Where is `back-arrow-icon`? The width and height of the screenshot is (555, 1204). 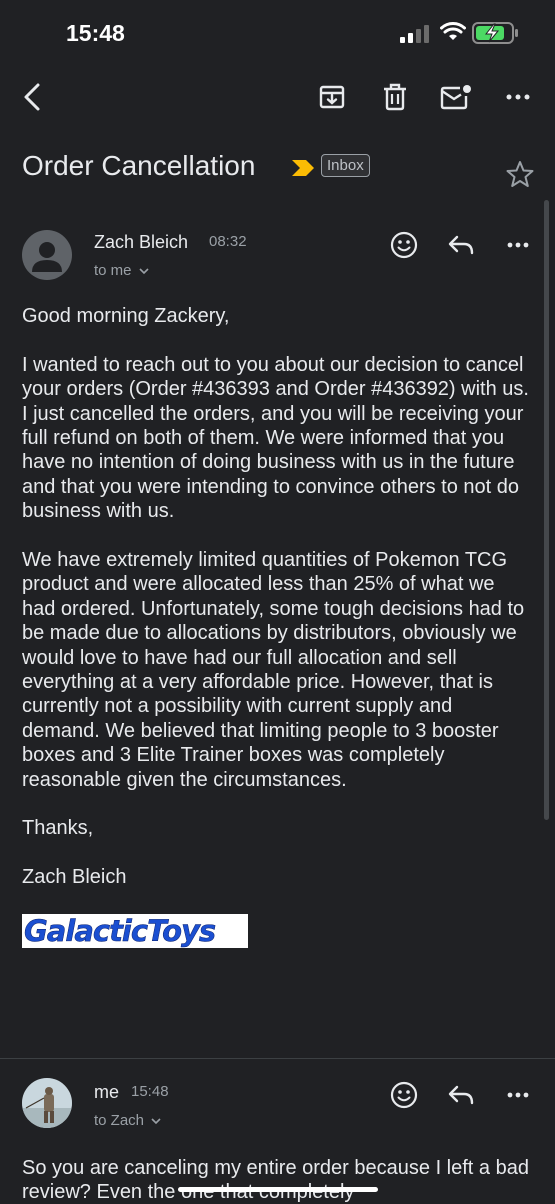 back-arrow-icon is located at coordinates (32, 97).